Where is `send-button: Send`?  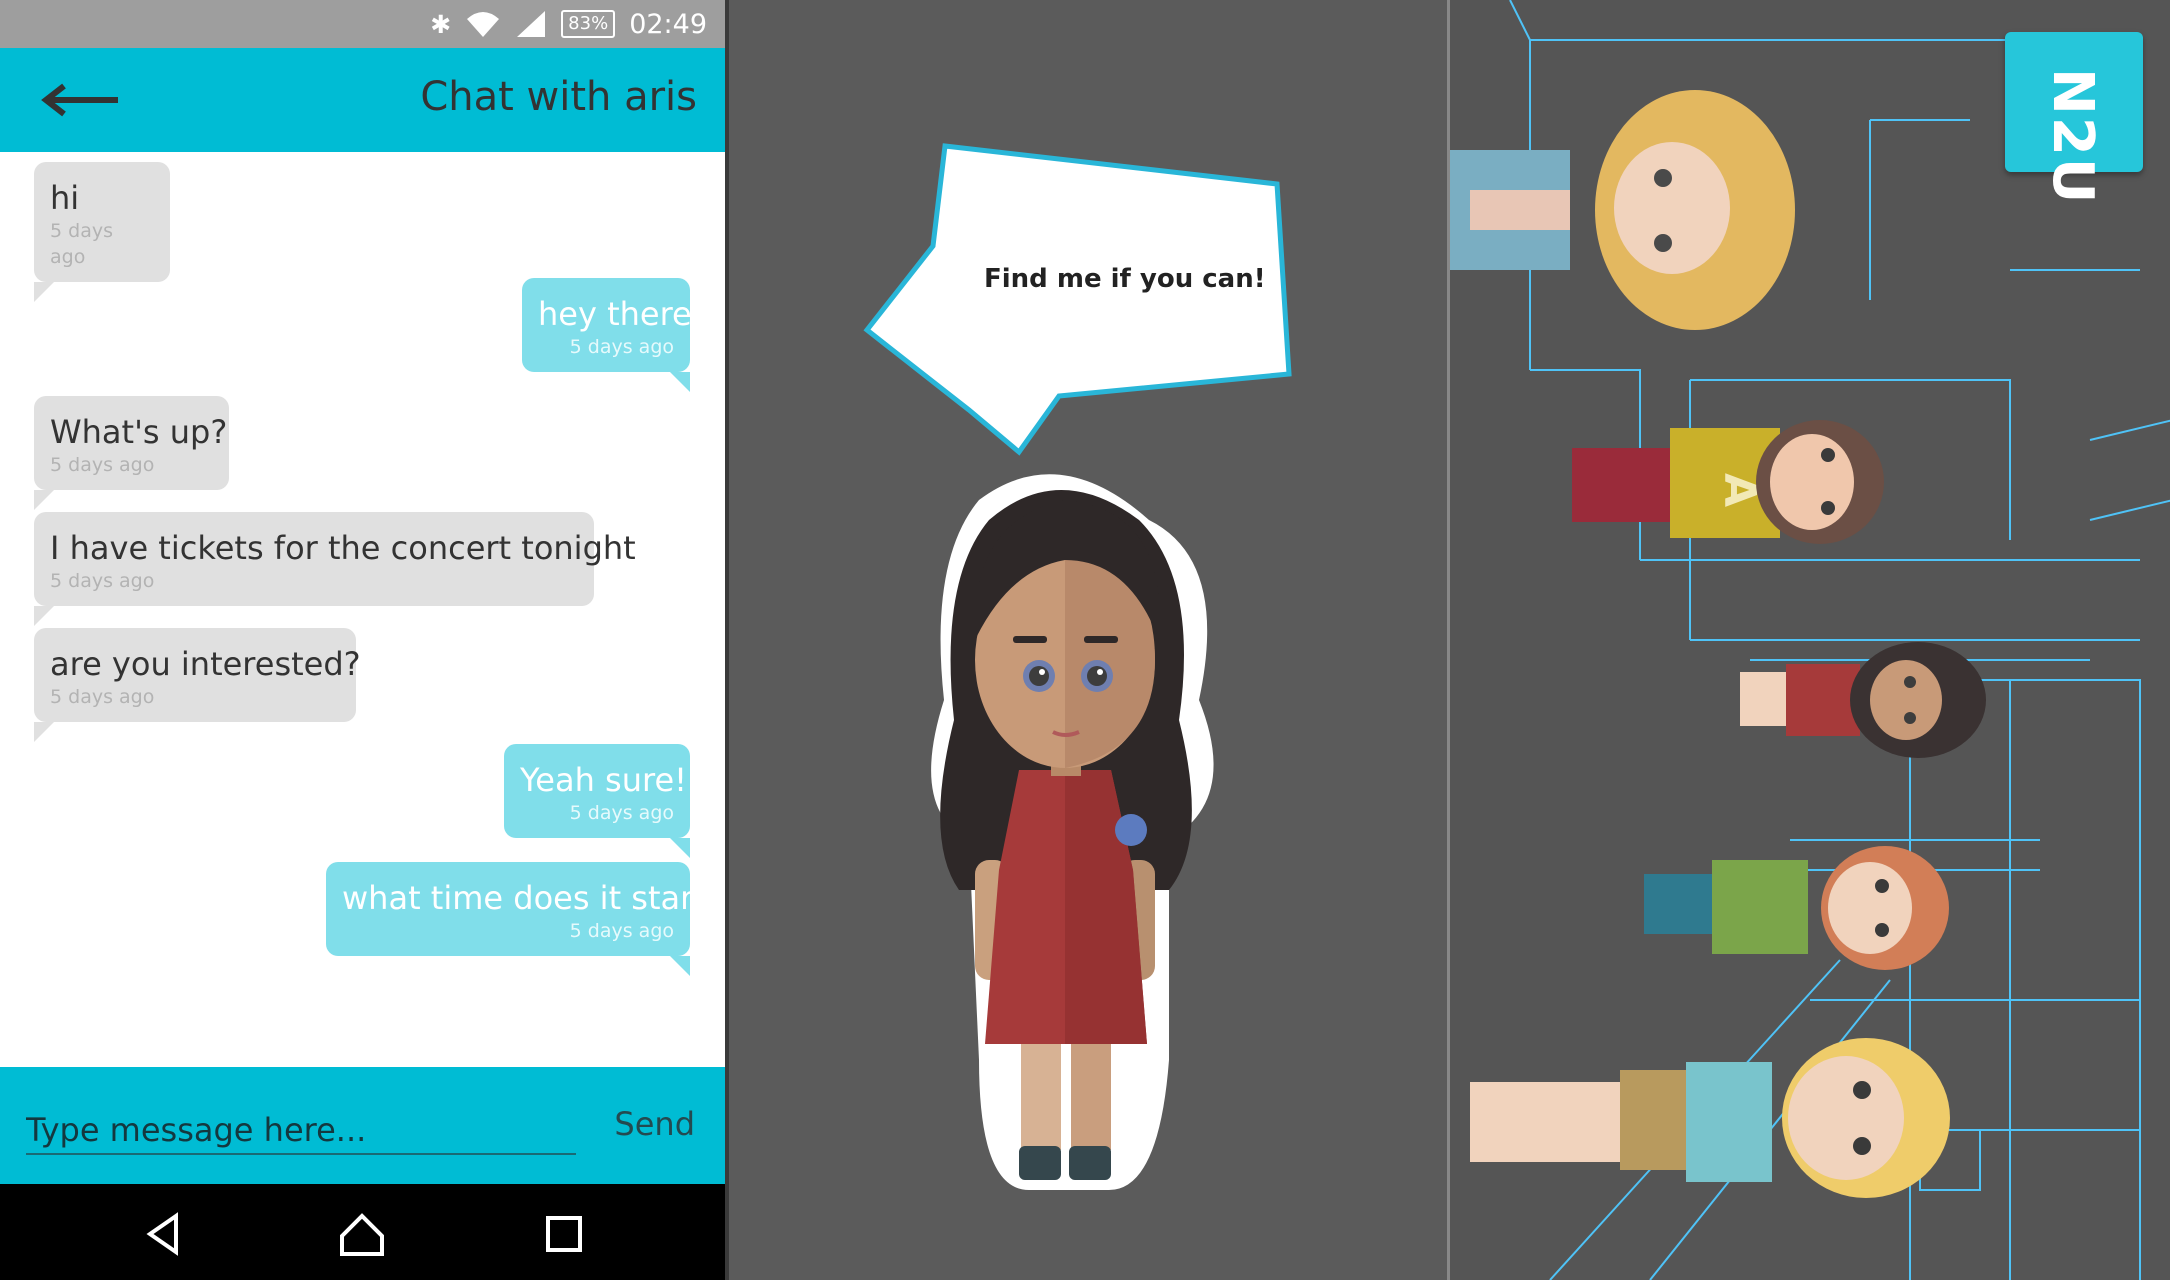 send-button: Send is located at coordinates (654, 1124).